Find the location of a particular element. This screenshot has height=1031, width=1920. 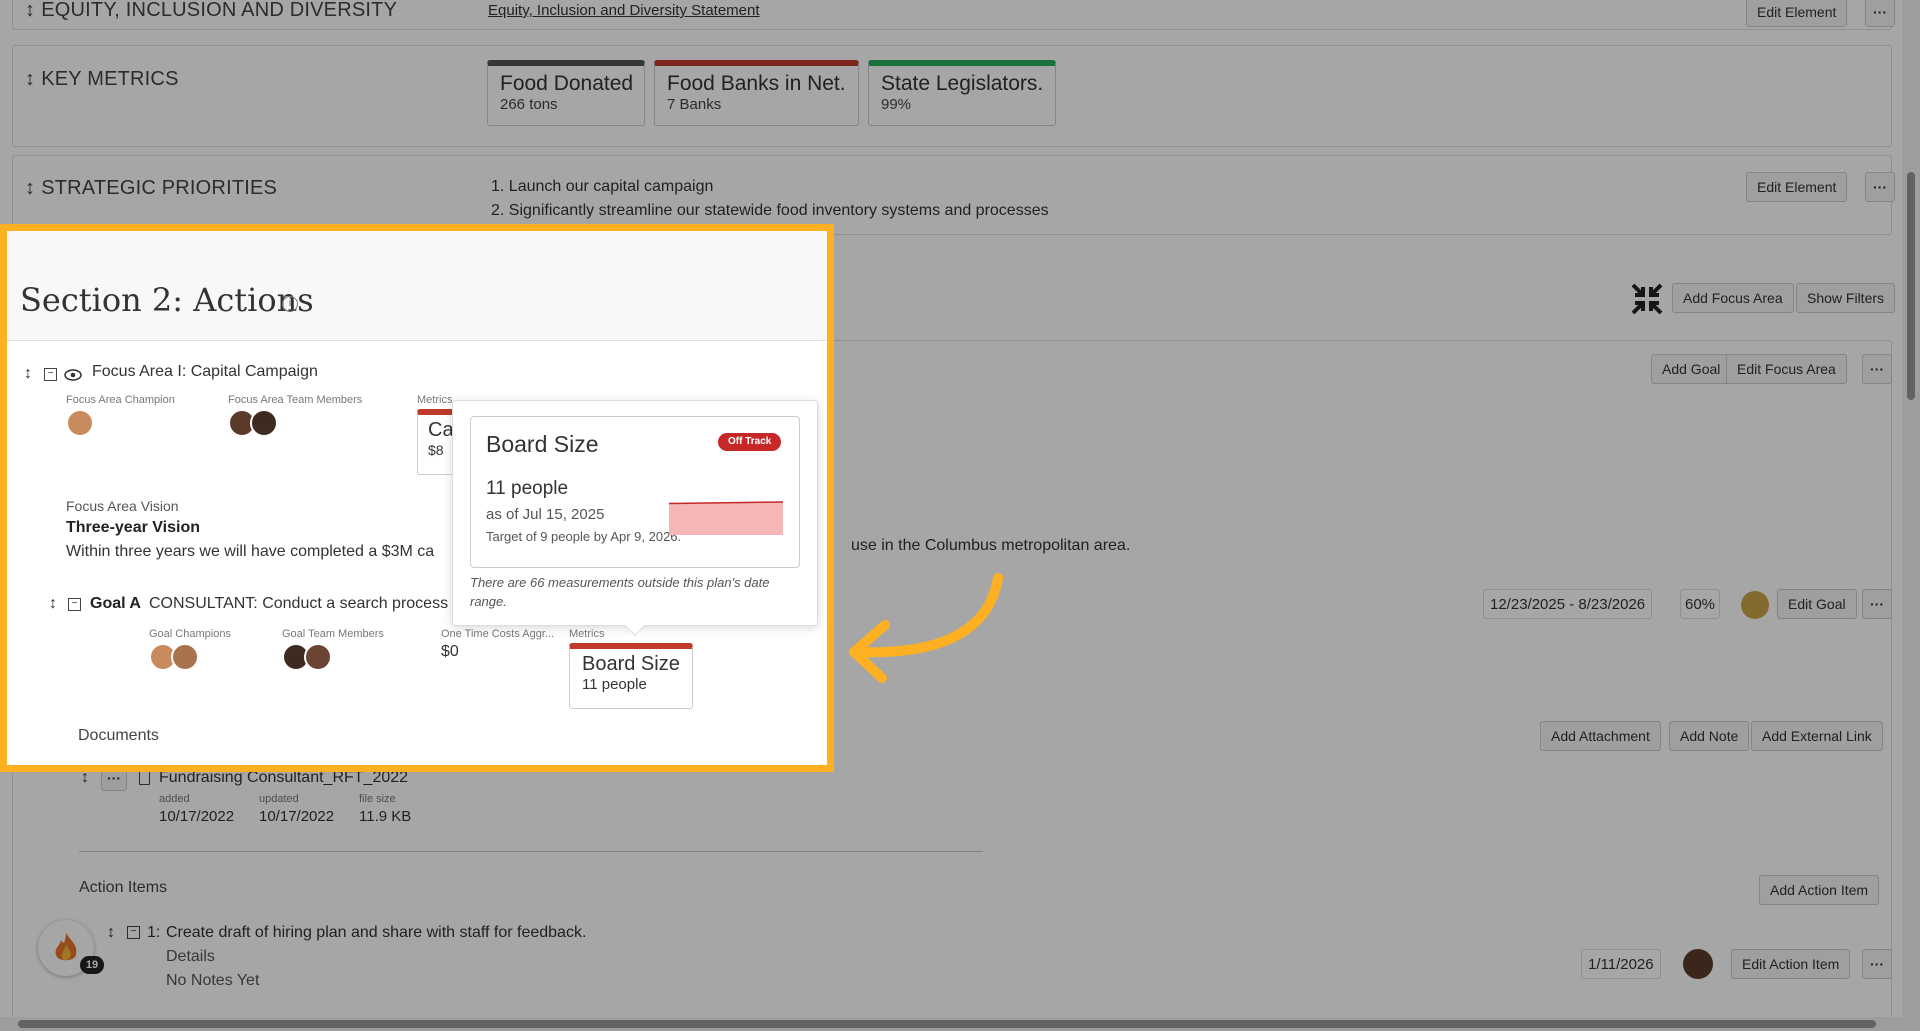

info-icon: i is located at coordinates (290, 304).